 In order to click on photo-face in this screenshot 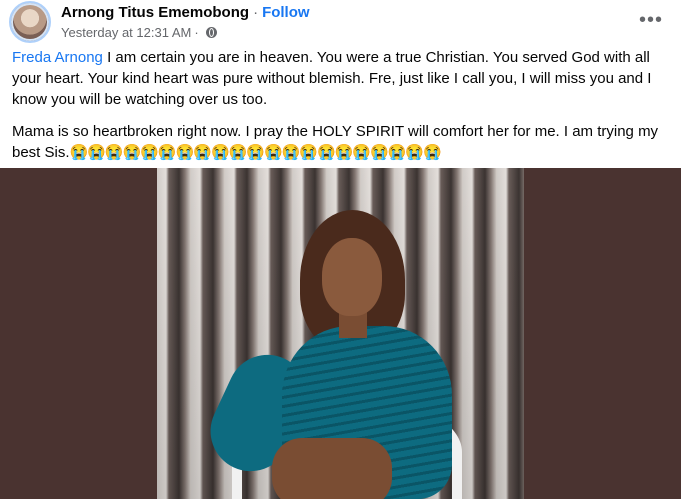, I will do `click(352, 277)`.